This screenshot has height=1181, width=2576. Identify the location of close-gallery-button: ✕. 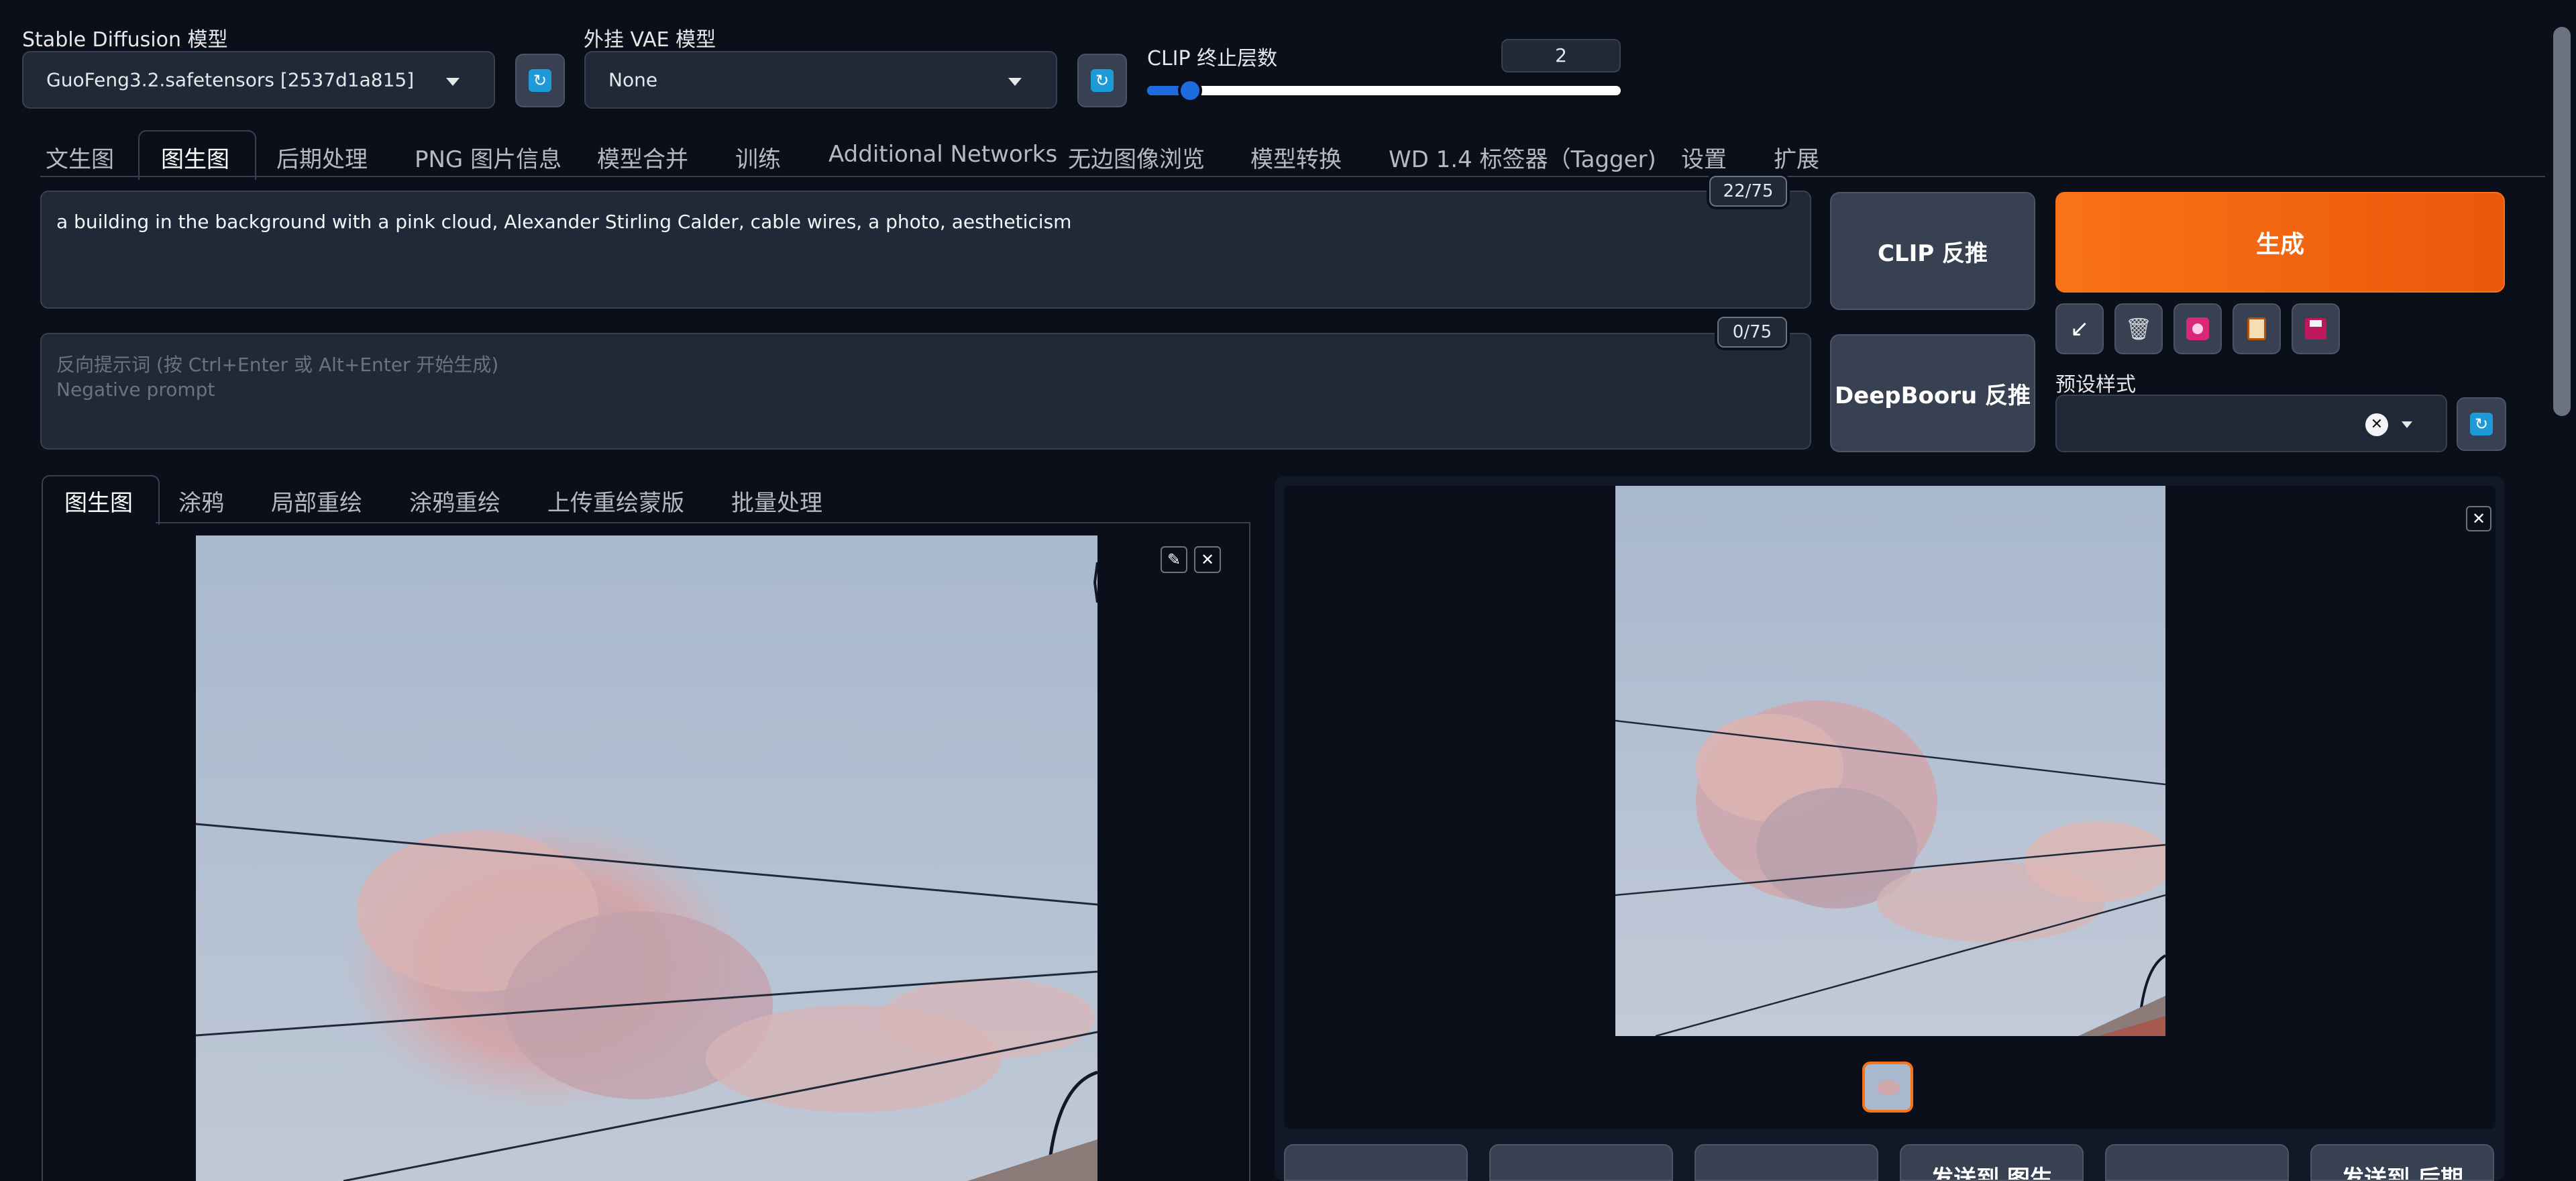
(2478, 518).